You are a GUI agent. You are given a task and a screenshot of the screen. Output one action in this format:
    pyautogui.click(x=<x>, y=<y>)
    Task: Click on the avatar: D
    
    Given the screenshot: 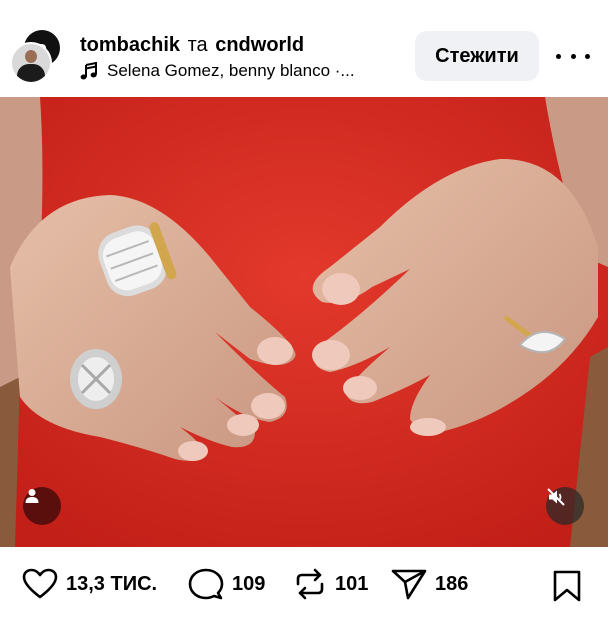 What is the action you would take?
    pyautogui.click(x=35, y=57)
    